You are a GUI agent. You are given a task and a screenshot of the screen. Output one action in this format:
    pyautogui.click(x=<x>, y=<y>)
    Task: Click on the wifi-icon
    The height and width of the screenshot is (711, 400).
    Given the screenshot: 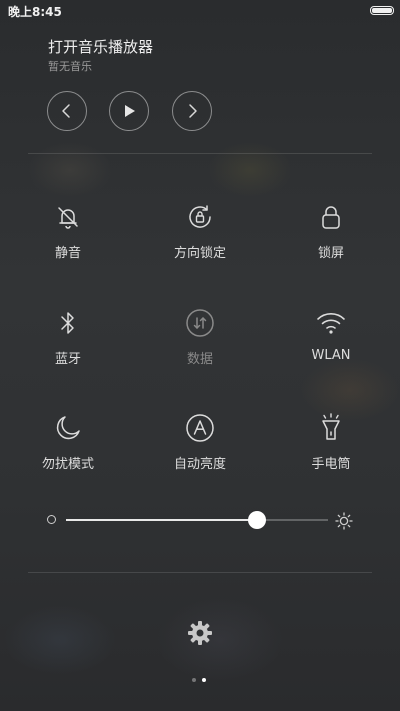 What is the action you would take?
    pyautogui.click(x=331, y=323)
    